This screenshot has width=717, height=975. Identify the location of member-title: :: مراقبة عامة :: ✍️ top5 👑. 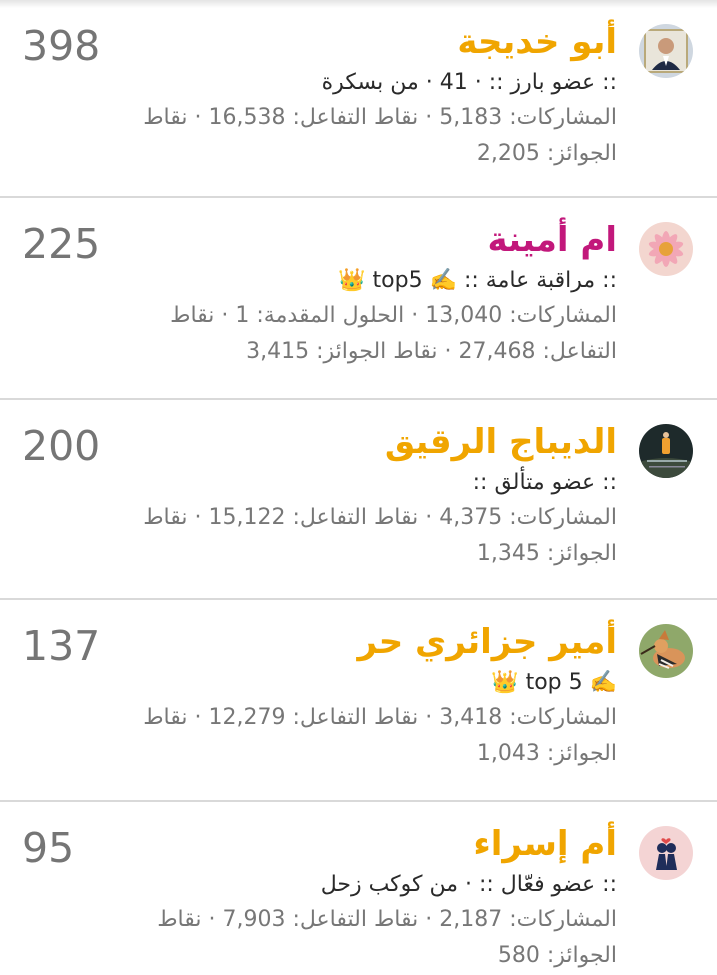
(477, 280).